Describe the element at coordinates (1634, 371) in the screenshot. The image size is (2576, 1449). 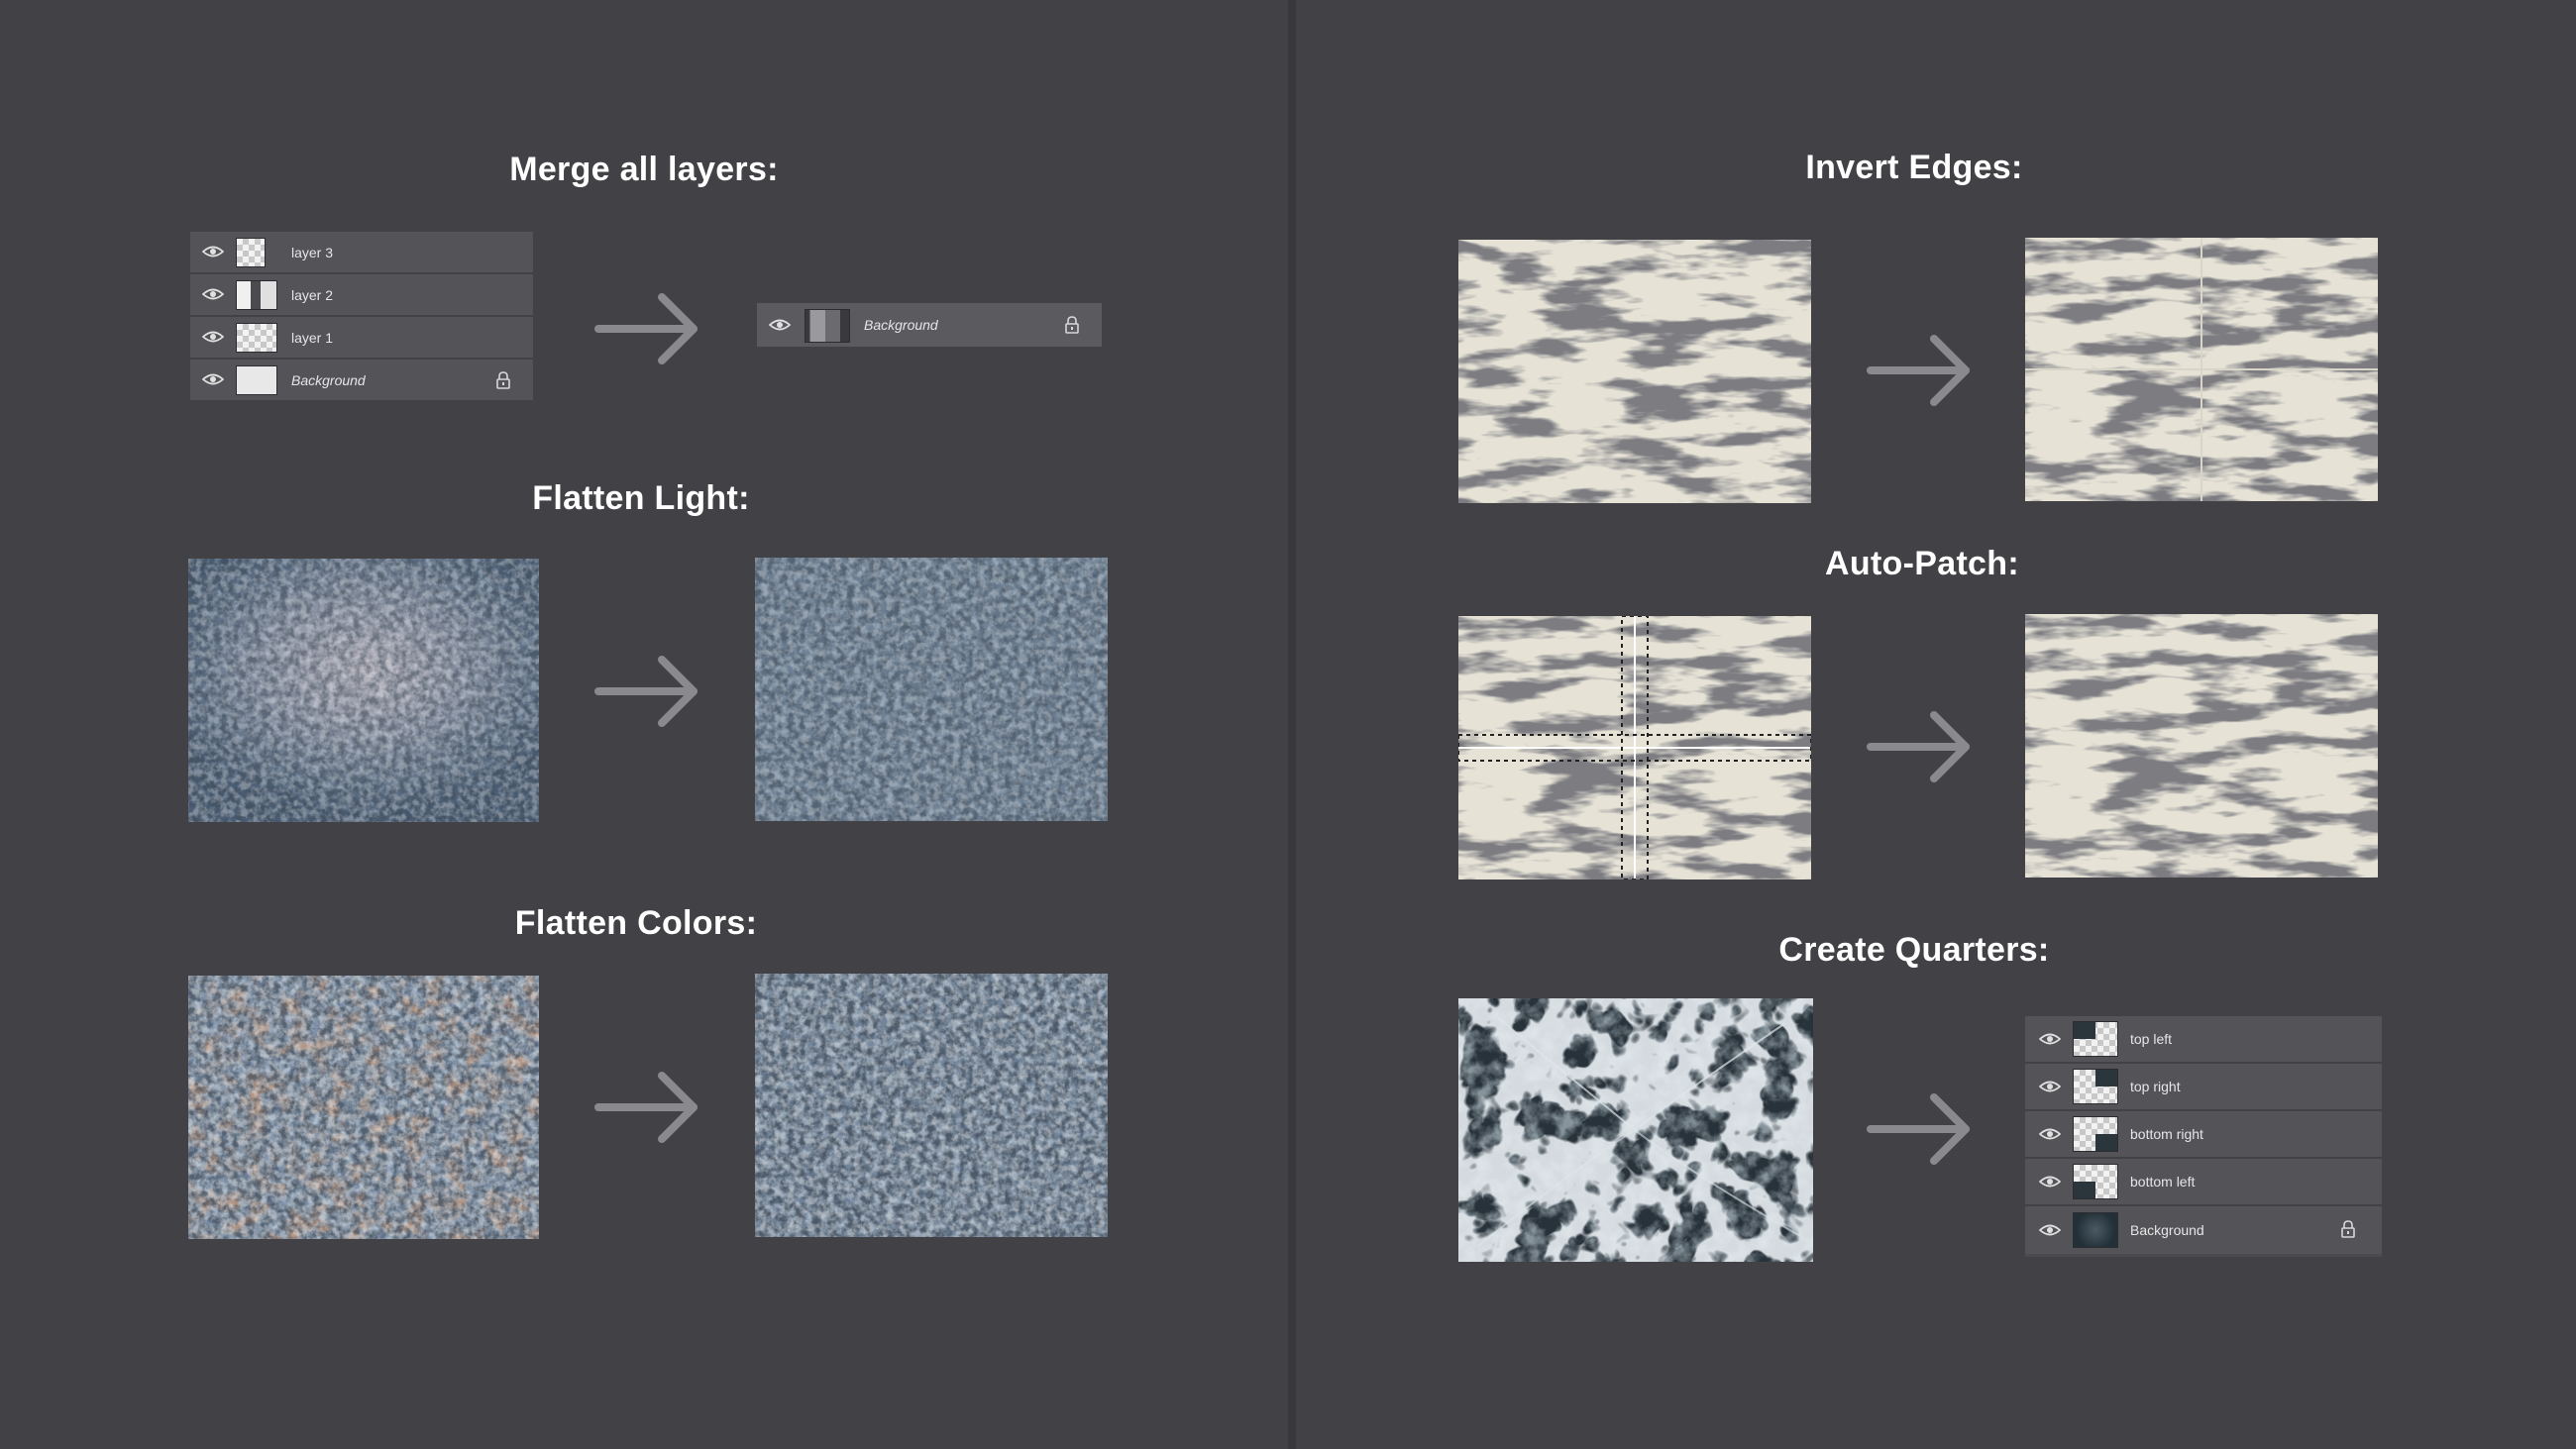
I see `texture-before-invert-edges` at that location.